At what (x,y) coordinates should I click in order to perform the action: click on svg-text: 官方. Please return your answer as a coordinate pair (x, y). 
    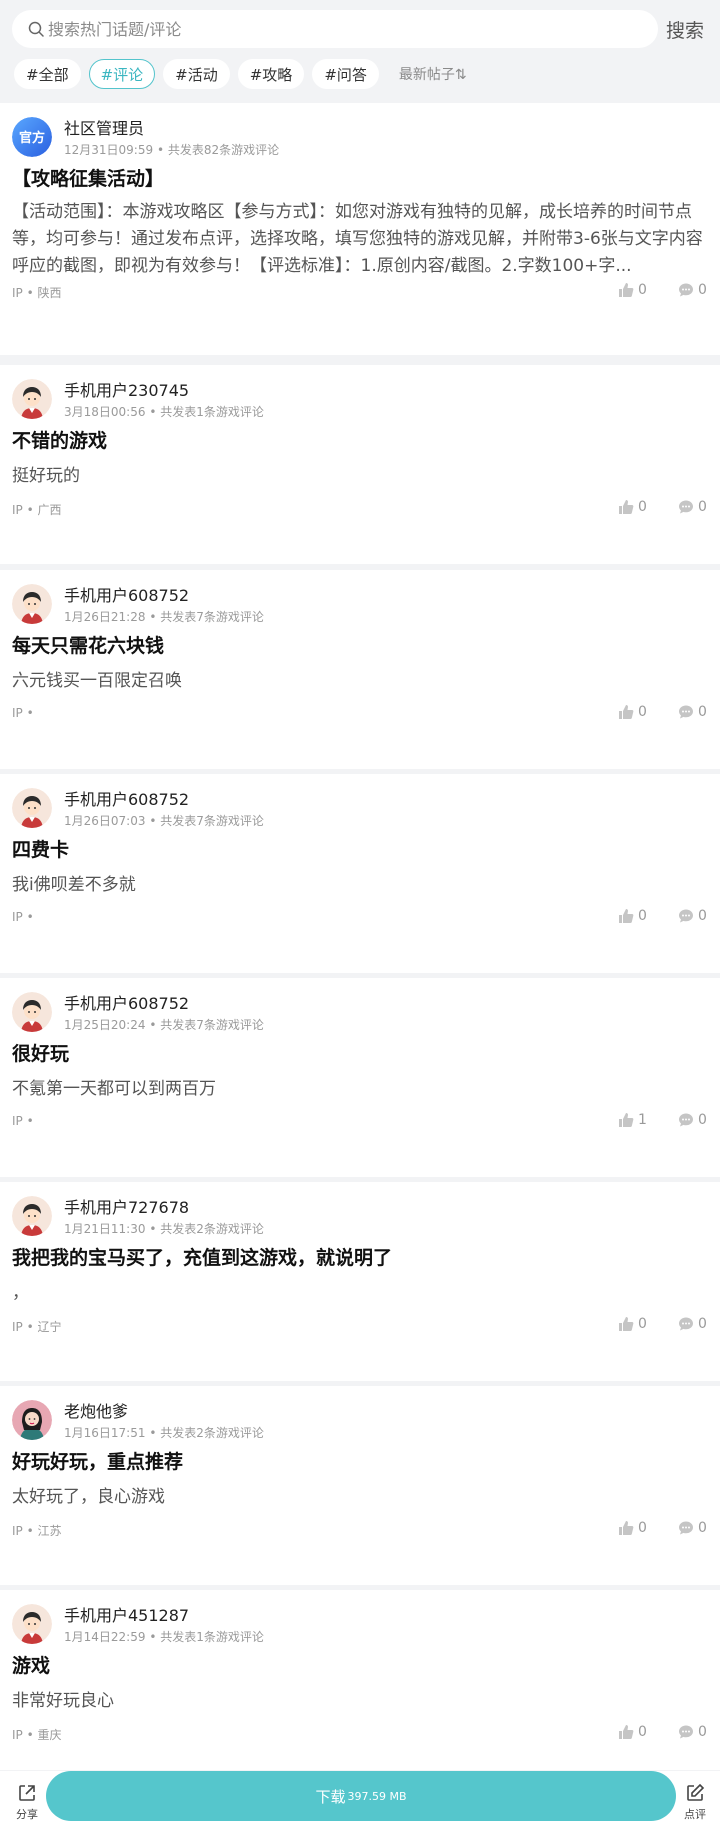
    Looking at the image, I should click on (32, 138).